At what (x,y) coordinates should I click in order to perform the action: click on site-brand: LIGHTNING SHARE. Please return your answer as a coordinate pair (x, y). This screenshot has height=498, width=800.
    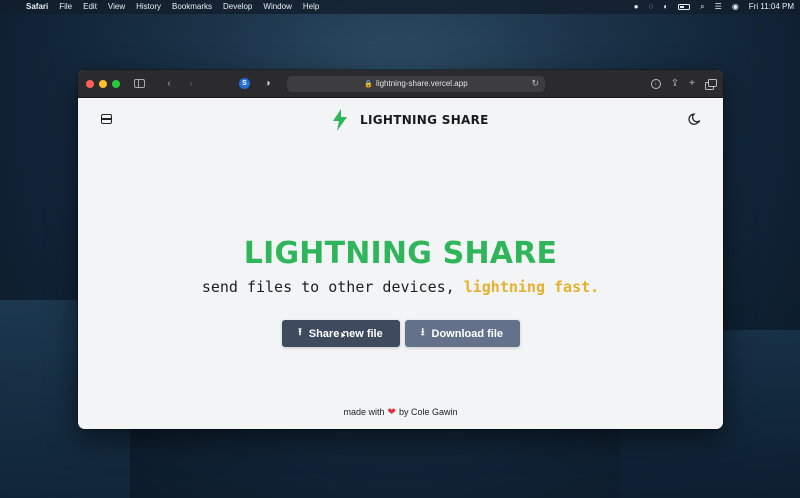
    Looking at the image, I should click on (410, 120).